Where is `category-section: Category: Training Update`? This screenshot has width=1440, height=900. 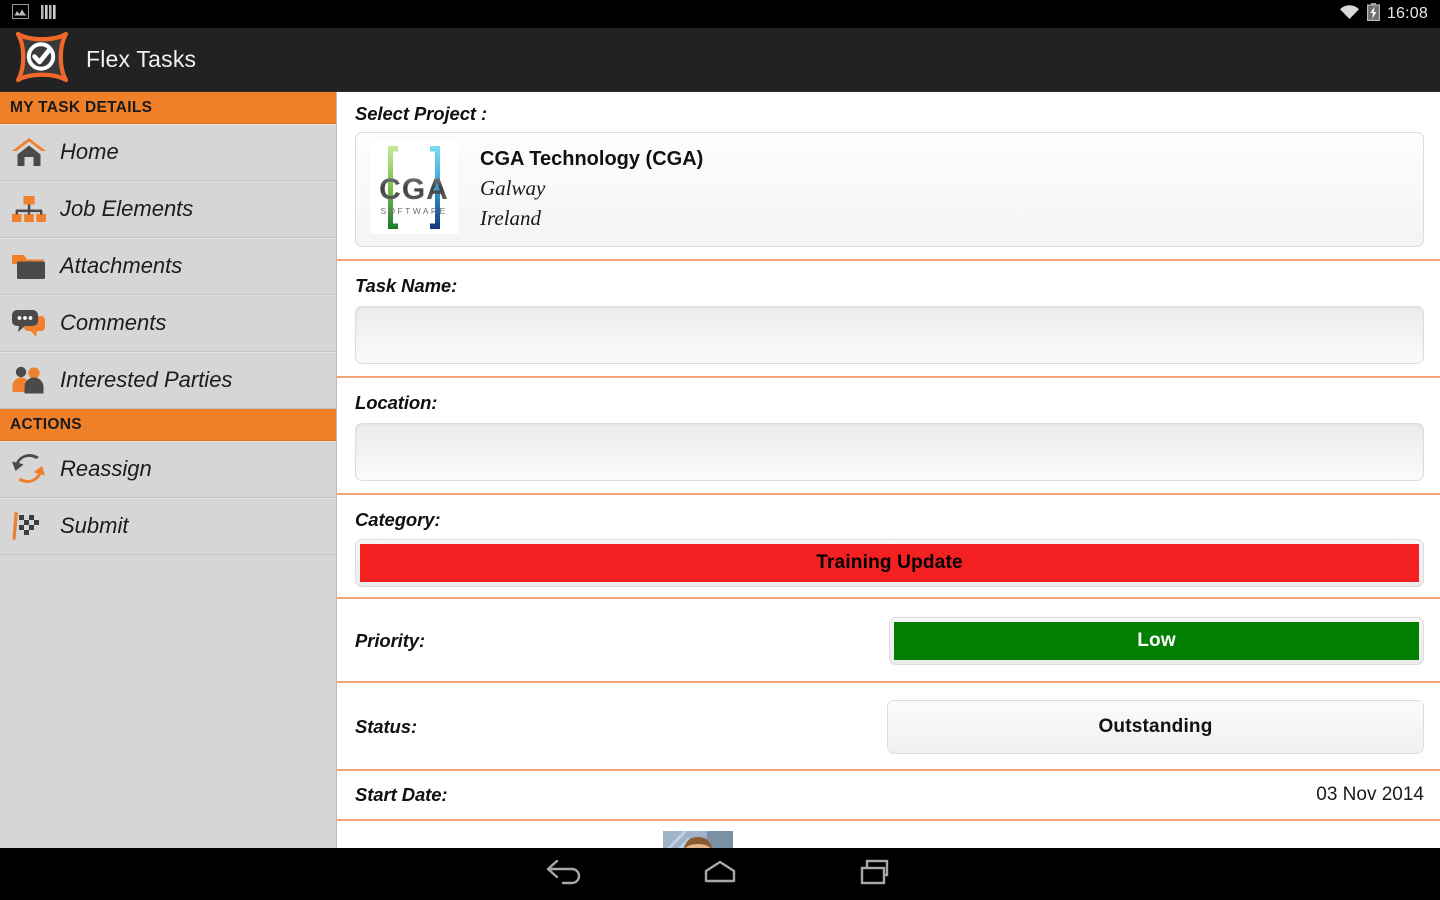
category-section: Category: Training Update is located at coordinates (888, 546).